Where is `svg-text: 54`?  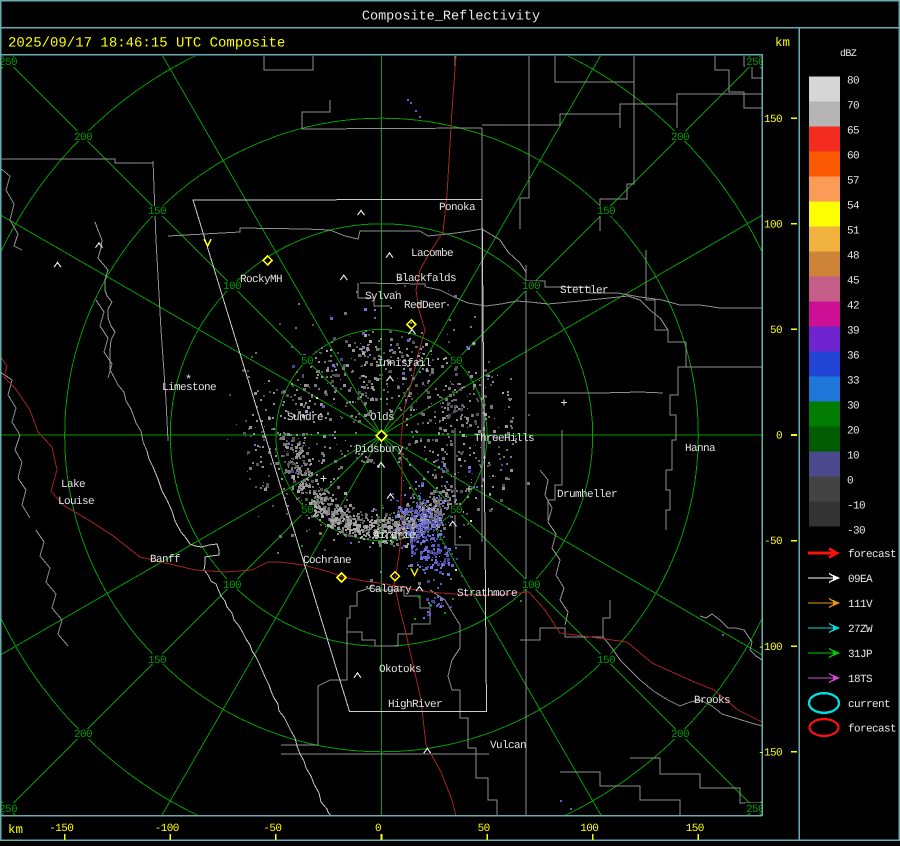 svg-text: 54 is located at coordinates (853, 207).